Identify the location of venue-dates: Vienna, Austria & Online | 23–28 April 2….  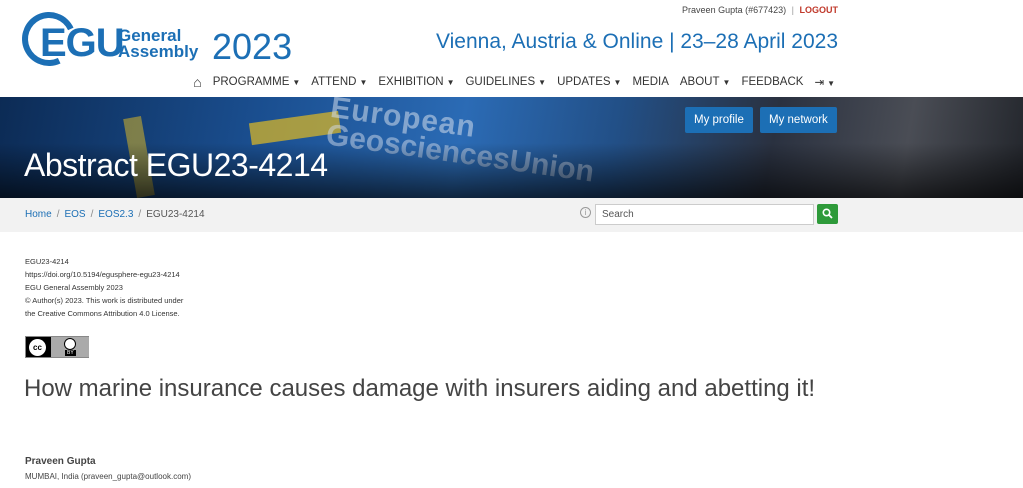
(636, 41).